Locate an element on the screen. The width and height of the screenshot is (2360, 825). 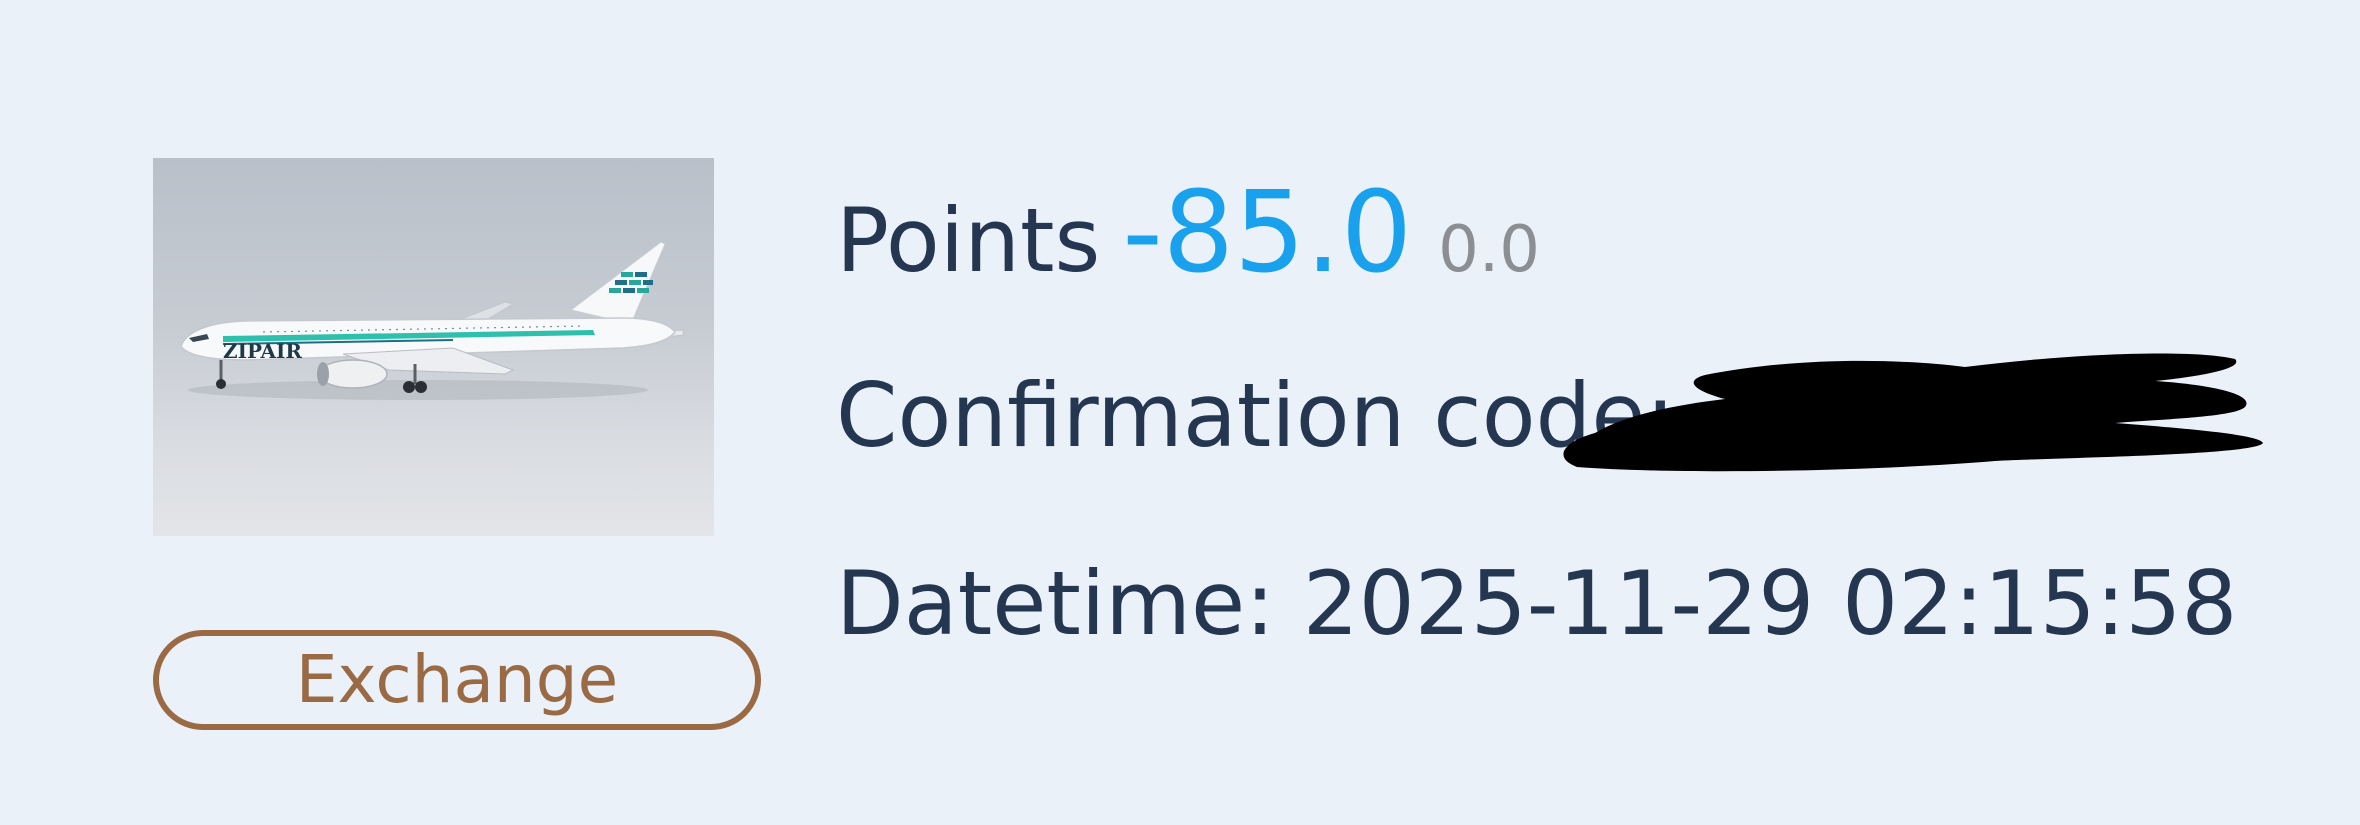
redaction-mark is located at coordinates (1913, 412).